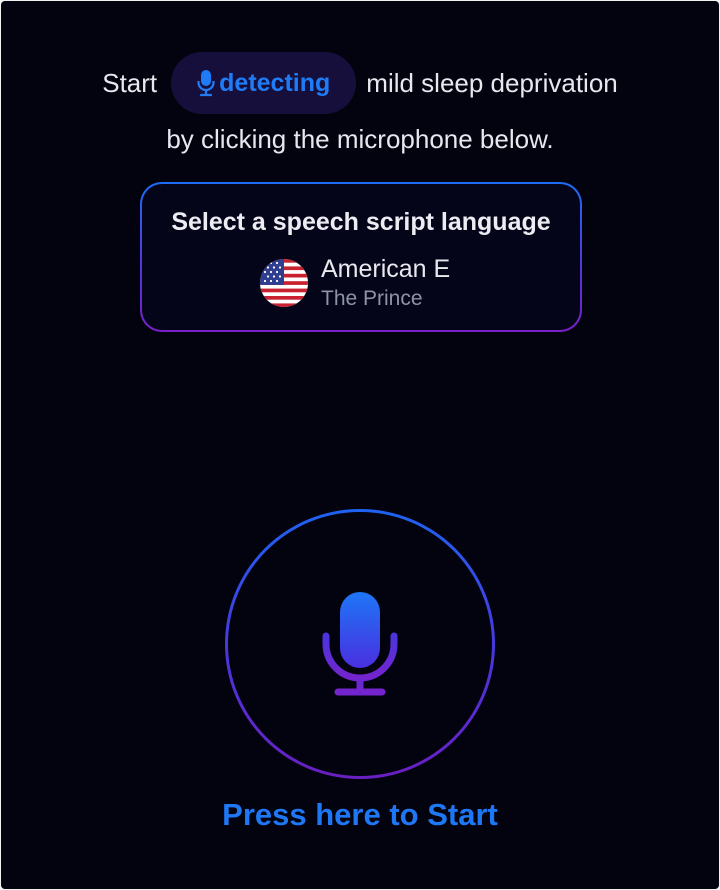  What do you see at coordinates (361, 222) in the screenshot?
I see `language-select-heading: Select a speech script language` at bounding box center [361, 222].